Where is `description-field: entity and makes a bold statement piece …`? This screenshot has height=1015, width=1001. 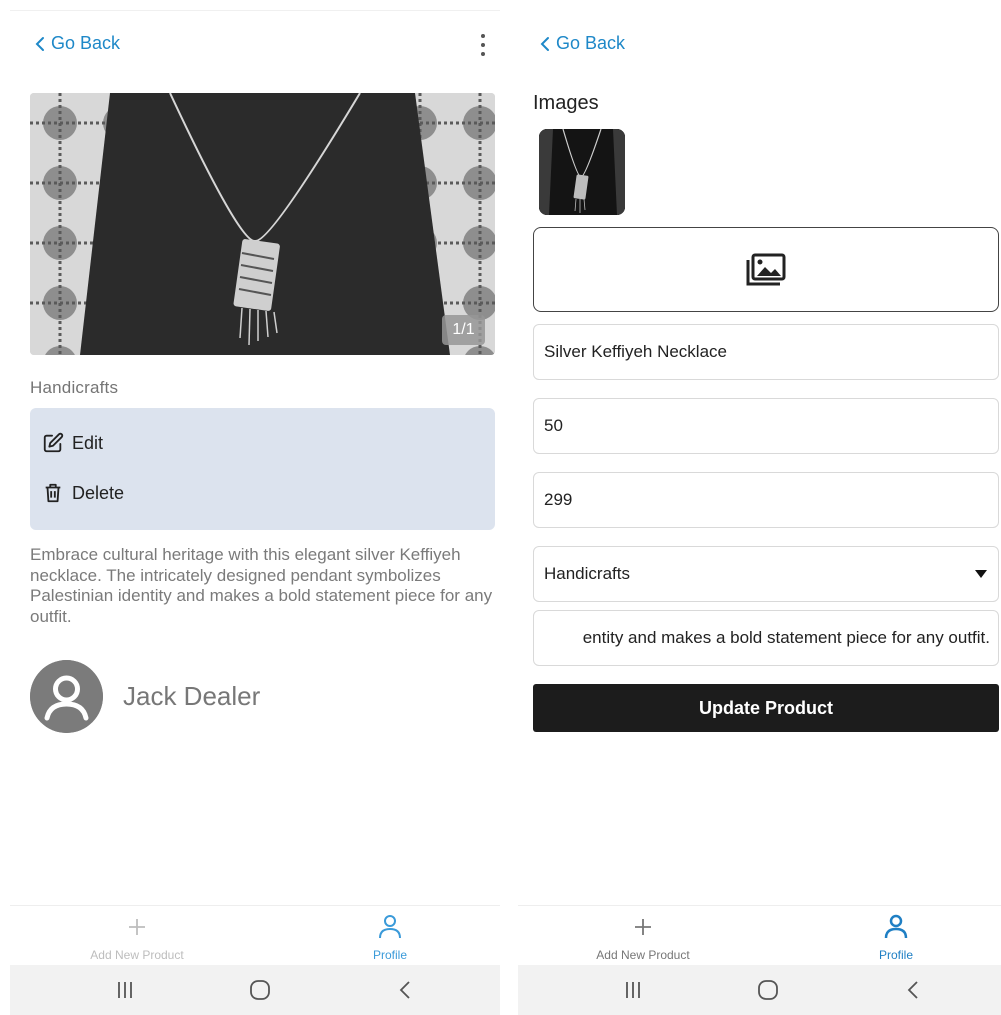
description-field: entity and makes a bold statement piece … is located at coordinates (766, 638).